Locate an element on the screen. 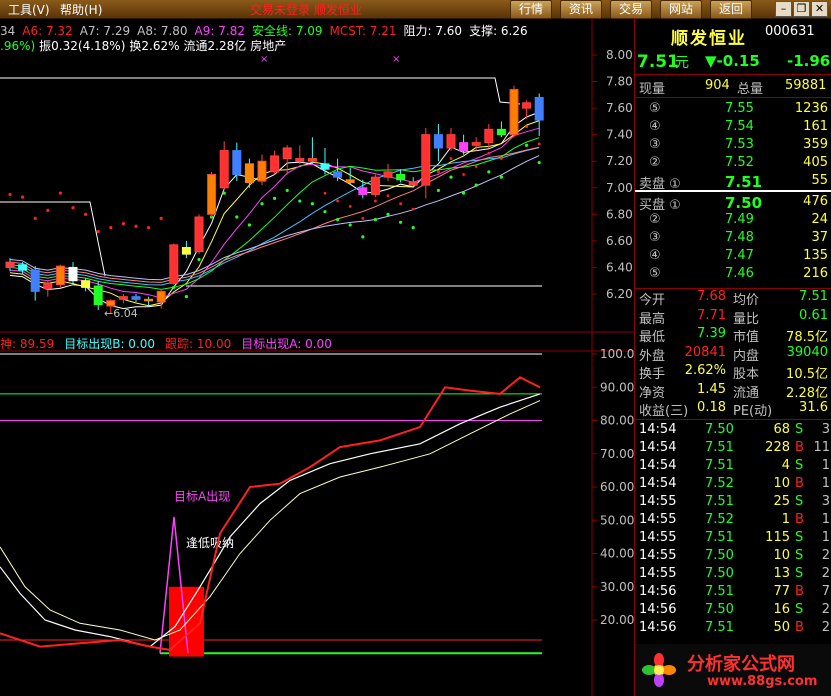  order-price: 7.51 is located at coordinates (744, 182).